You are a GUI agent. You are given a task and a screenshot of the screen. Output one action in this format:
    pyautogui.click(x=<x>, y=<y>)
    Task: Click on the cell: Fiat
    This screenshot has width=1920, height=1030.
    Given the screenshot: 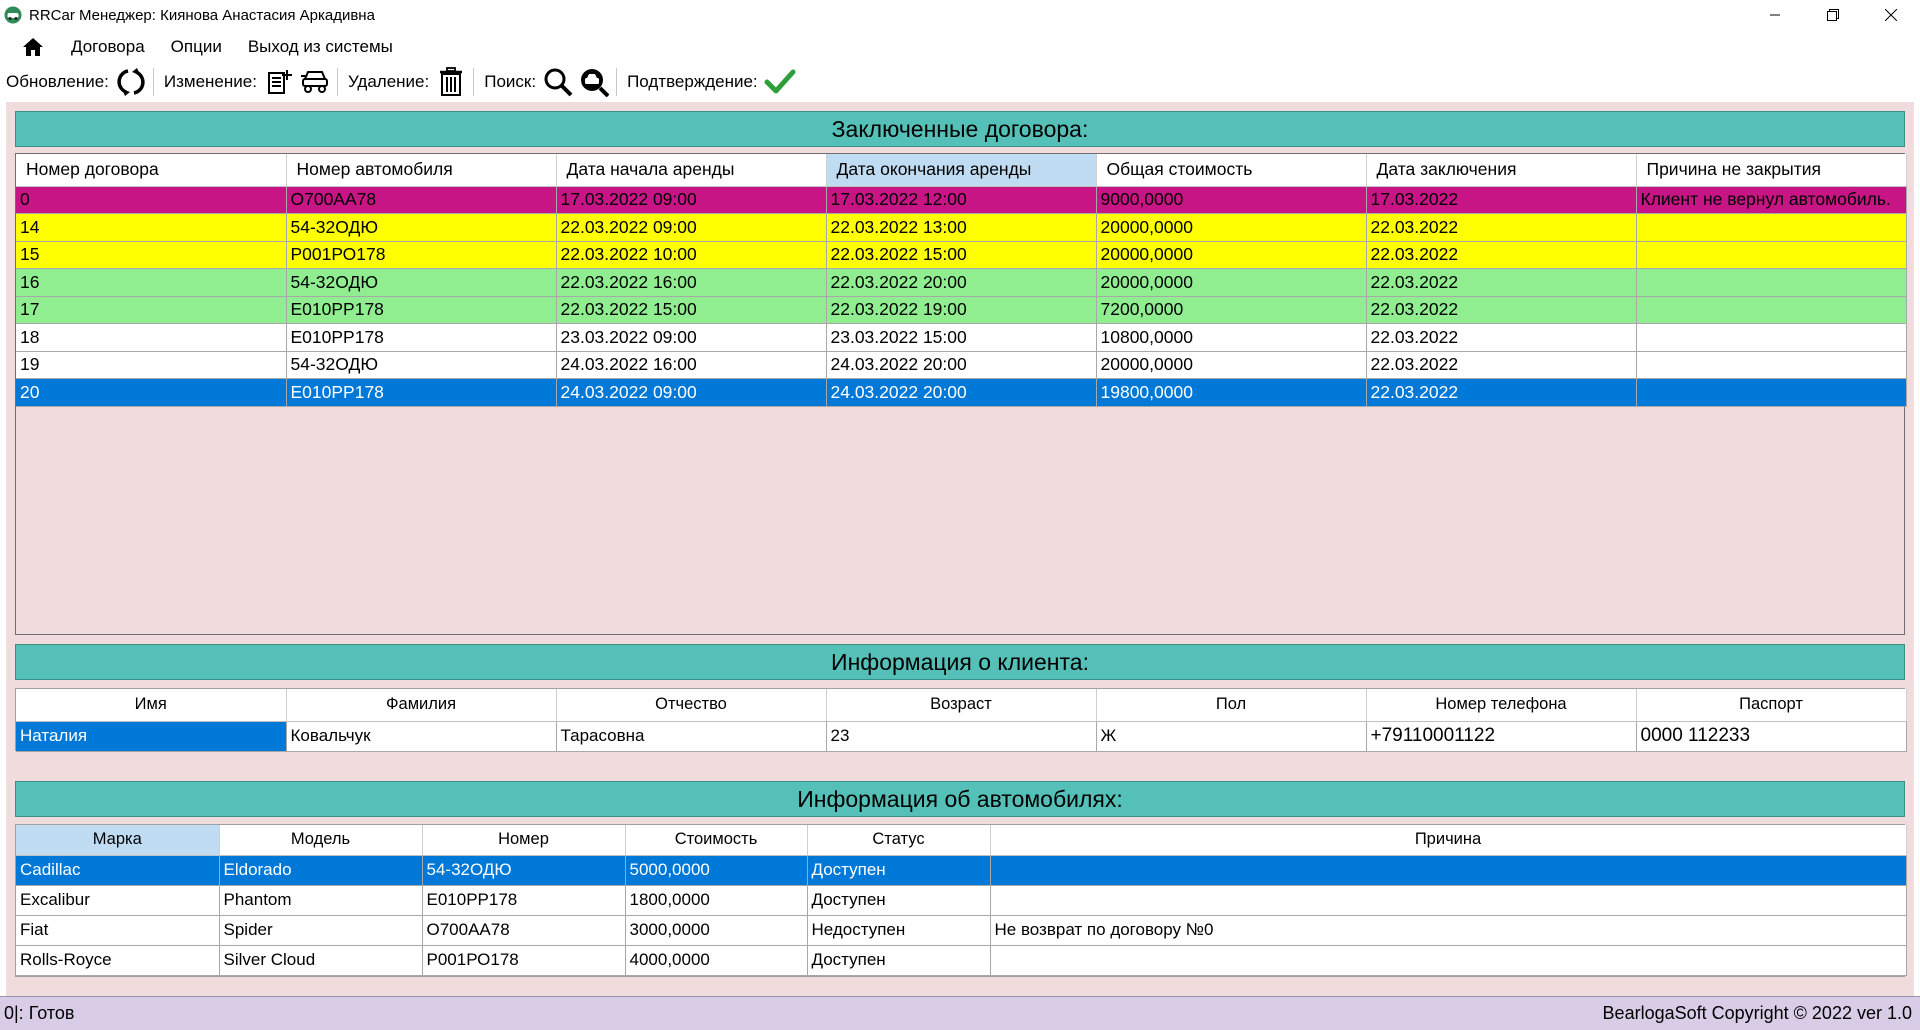 What is the action you would take?
    pyautogui.click(x=118, y=930)
    